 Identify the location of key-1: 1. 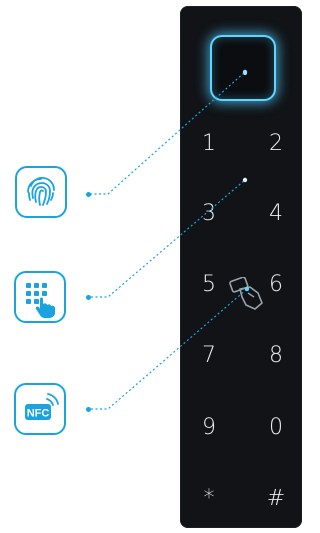
(209, 144).